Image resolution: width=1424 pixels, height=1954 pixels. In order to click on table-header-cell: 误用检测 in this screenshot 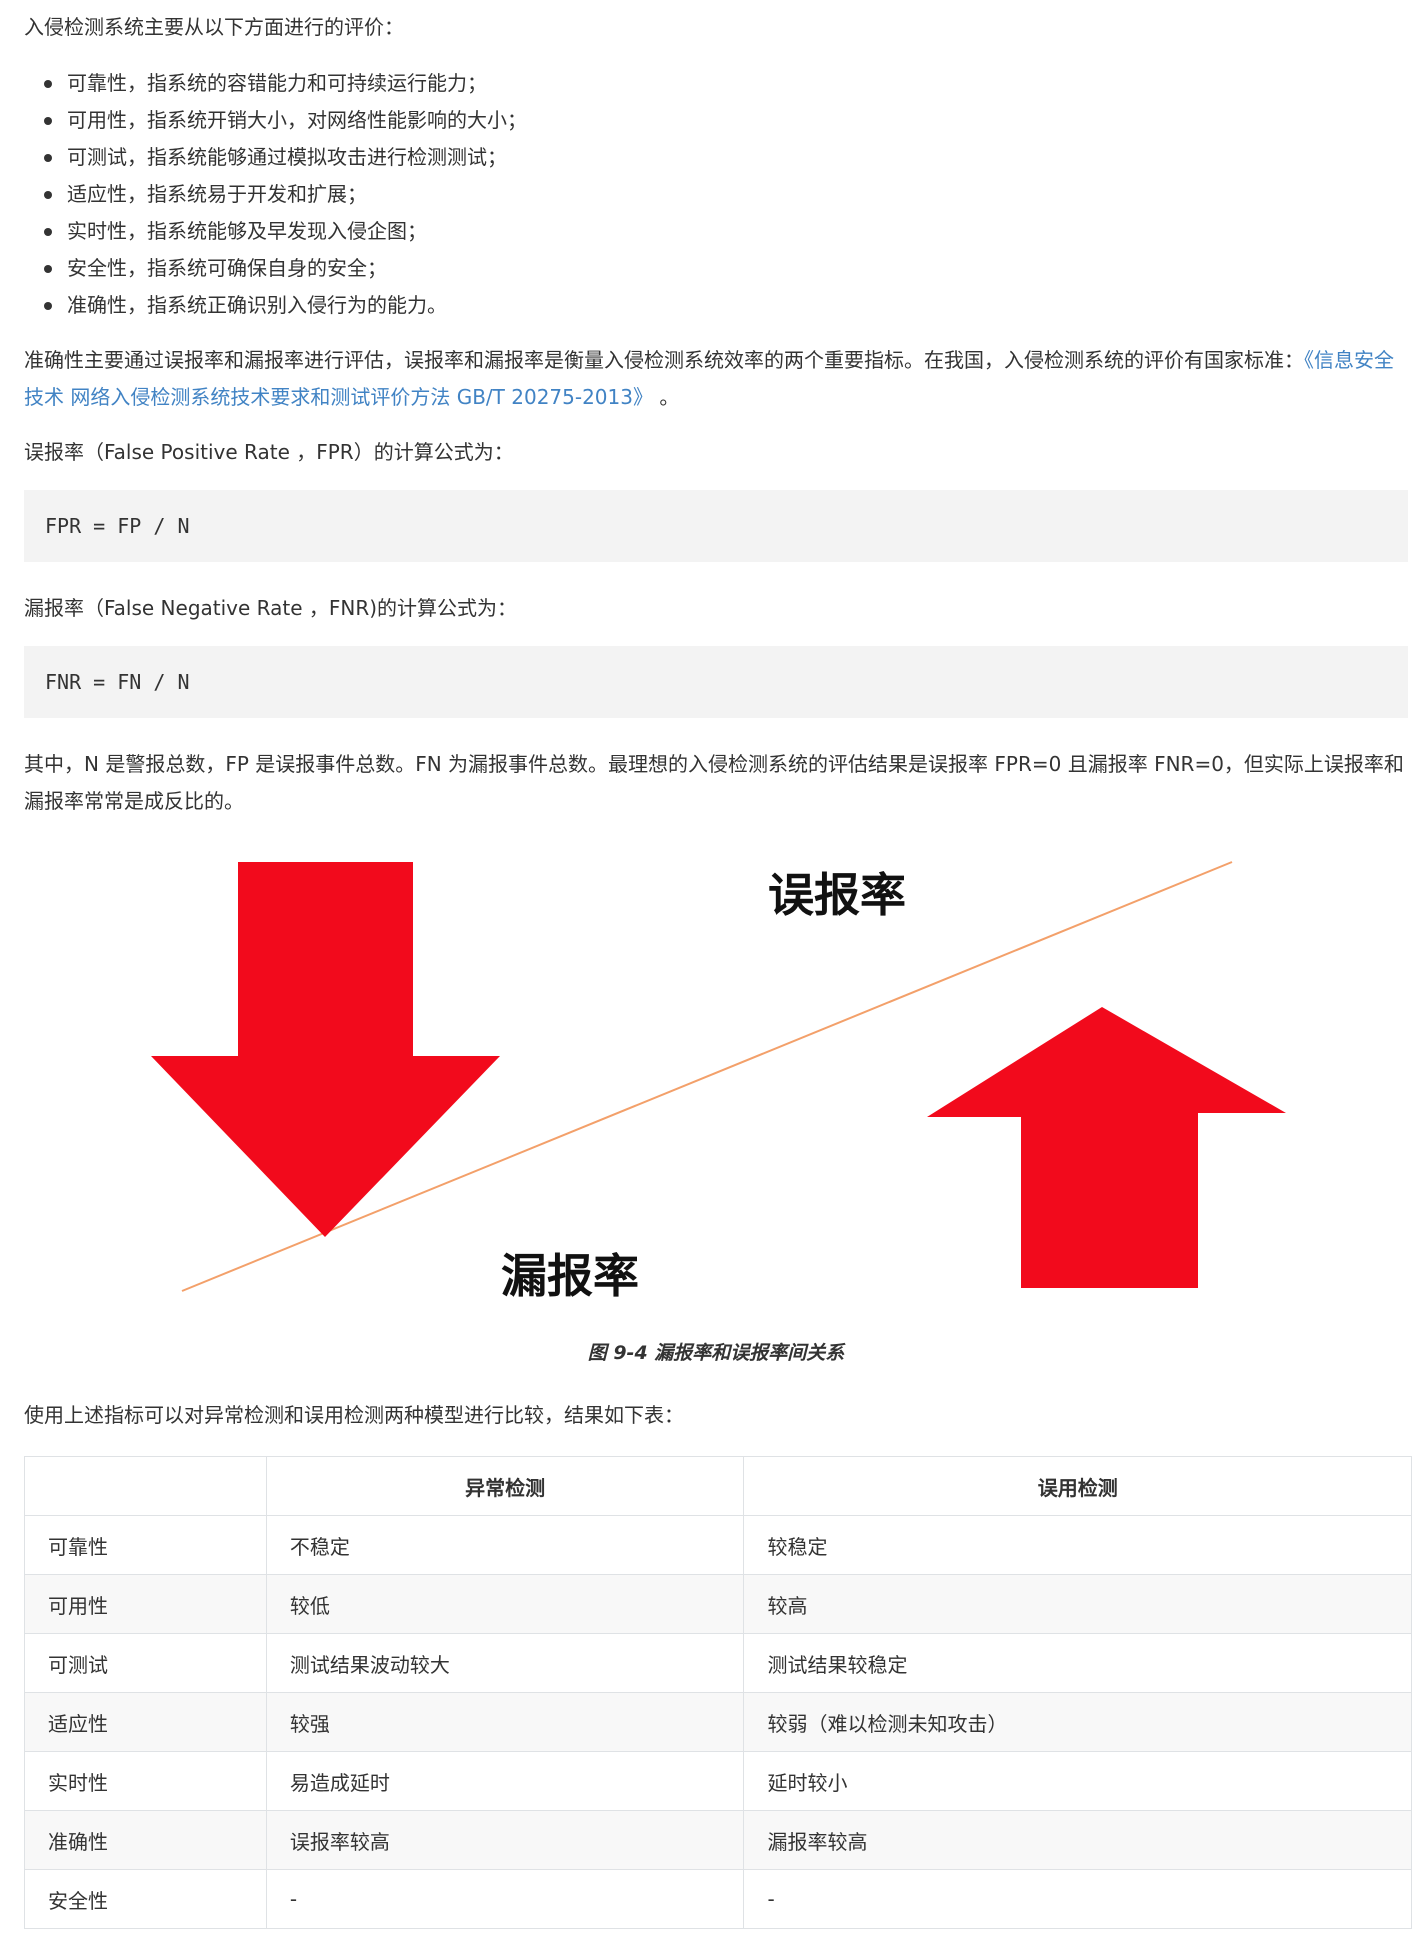, I will do `click(1077, 1486)`.